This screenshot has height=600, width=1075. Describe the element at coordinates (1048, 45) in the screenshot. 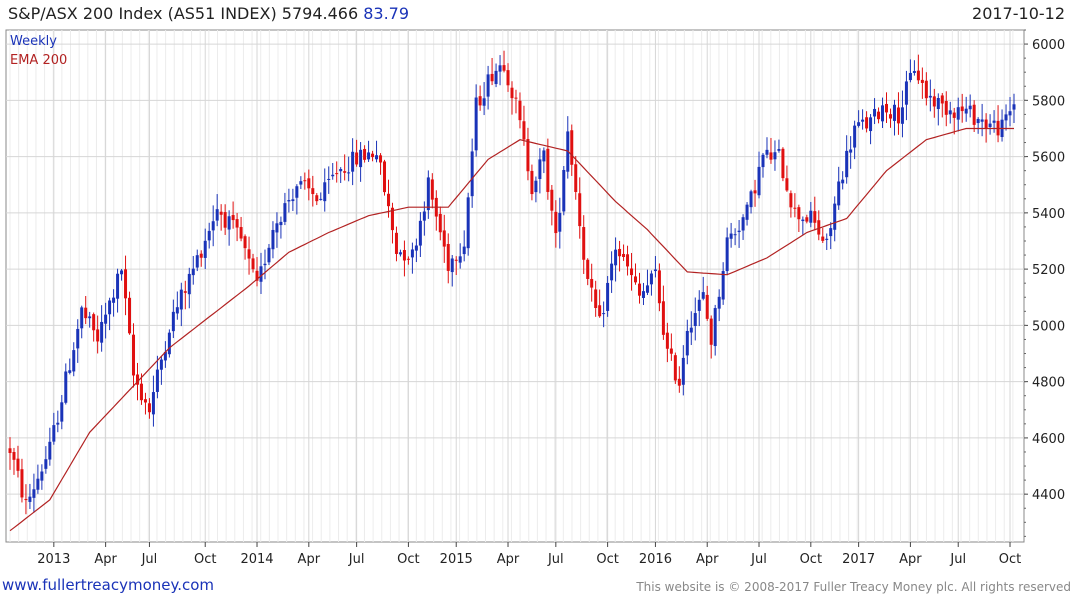

I see `y-tick-label: 6000` at that location.